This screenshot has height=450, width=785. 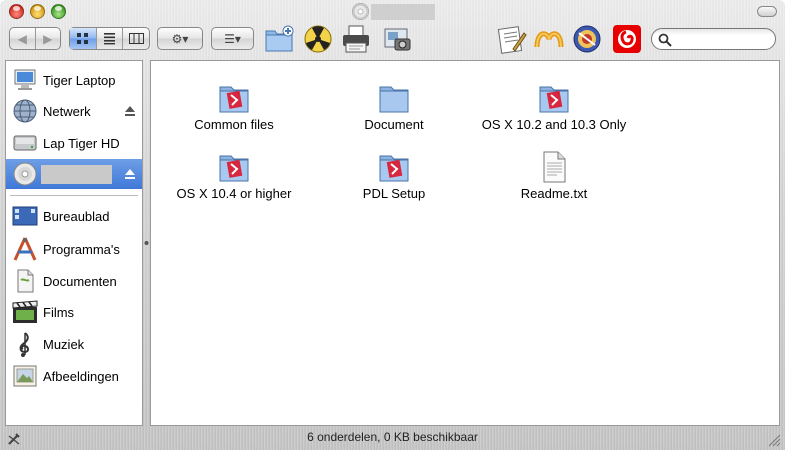 I want to click on sidebar-item-label: Programma's, so click(x=81, y=249).